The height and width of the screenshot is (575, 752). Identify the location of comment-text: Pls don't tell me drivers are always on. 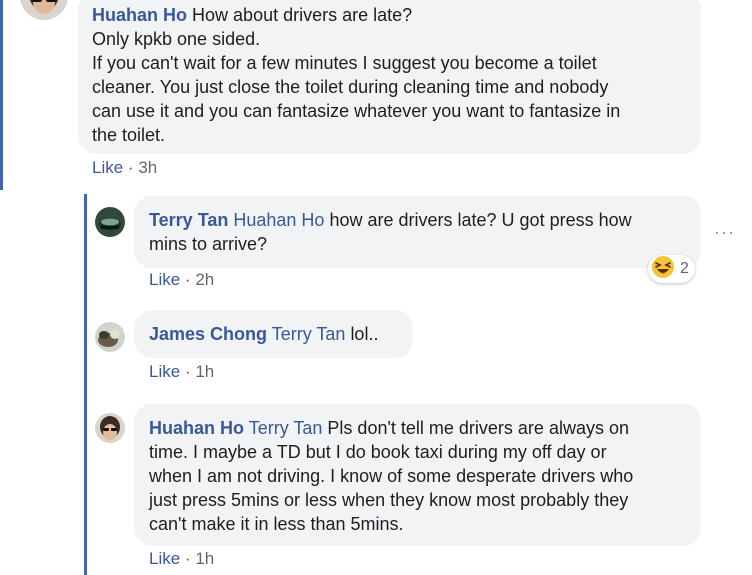
(478, 428).